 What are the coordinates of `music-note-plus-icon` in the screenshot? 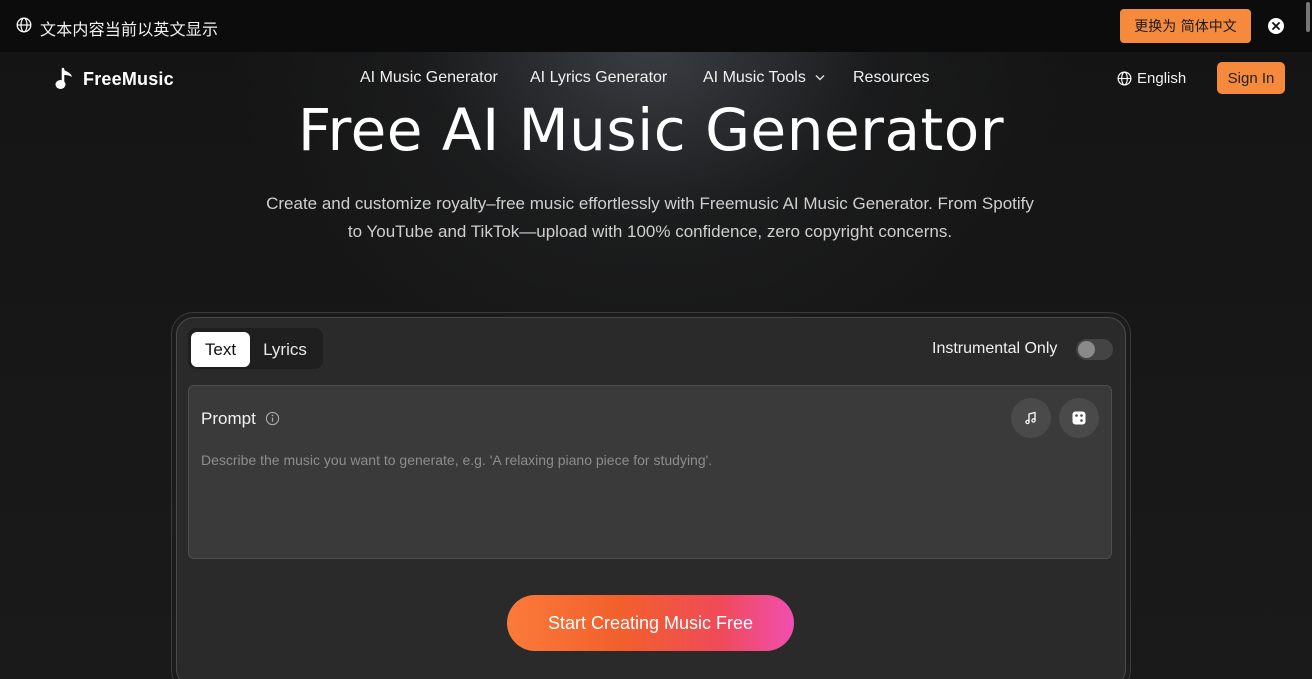 It's located at (1030, 418).